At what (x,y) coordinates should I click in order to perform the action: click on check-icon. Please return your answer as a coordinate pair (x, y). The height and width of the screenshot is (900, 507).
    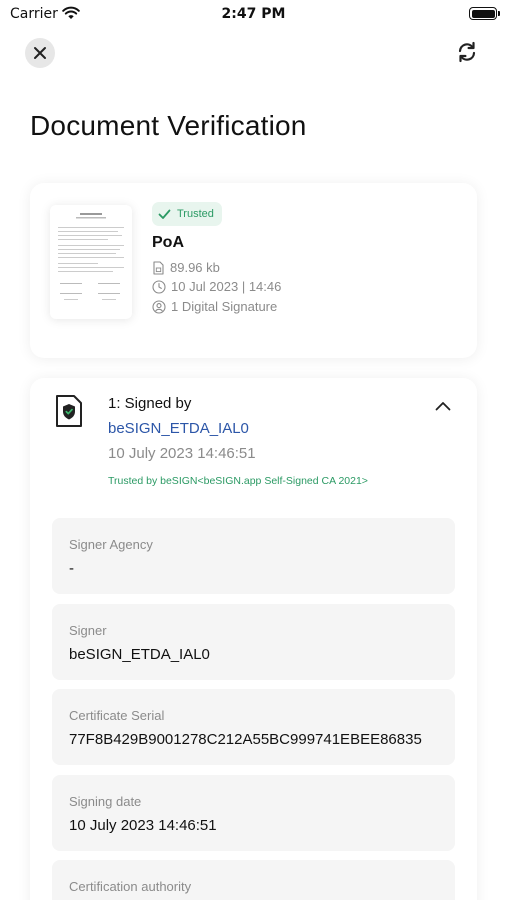
    Looking at the image, I should click on (164, 214).